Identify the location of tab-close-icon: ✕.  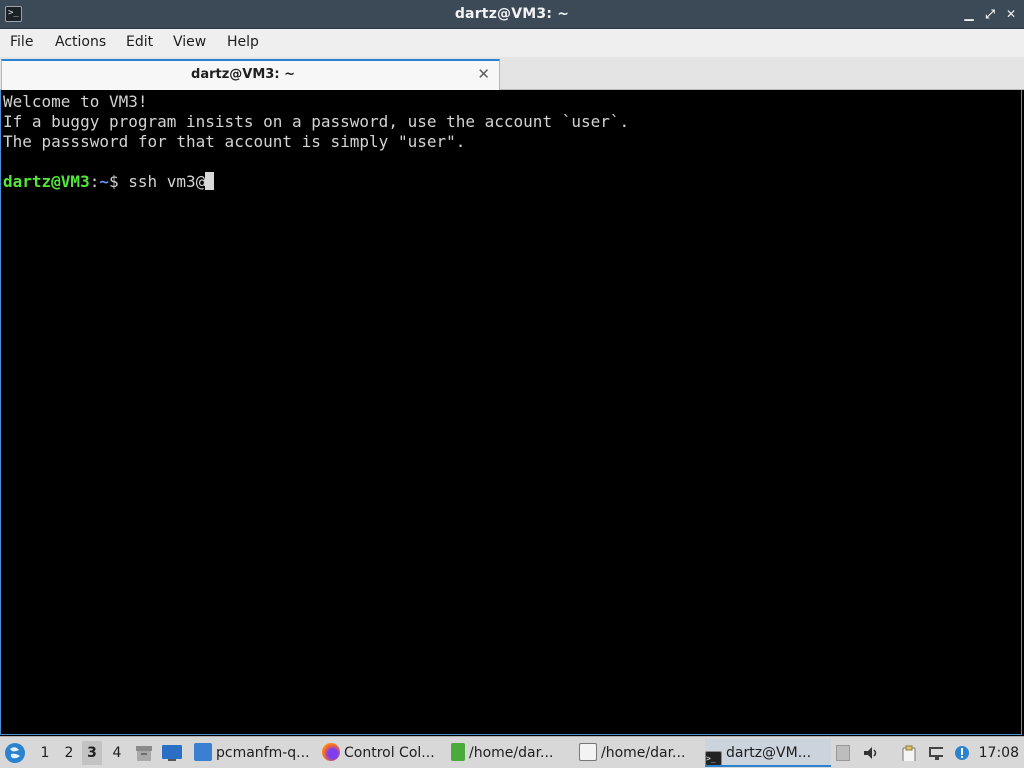
(483, 74).